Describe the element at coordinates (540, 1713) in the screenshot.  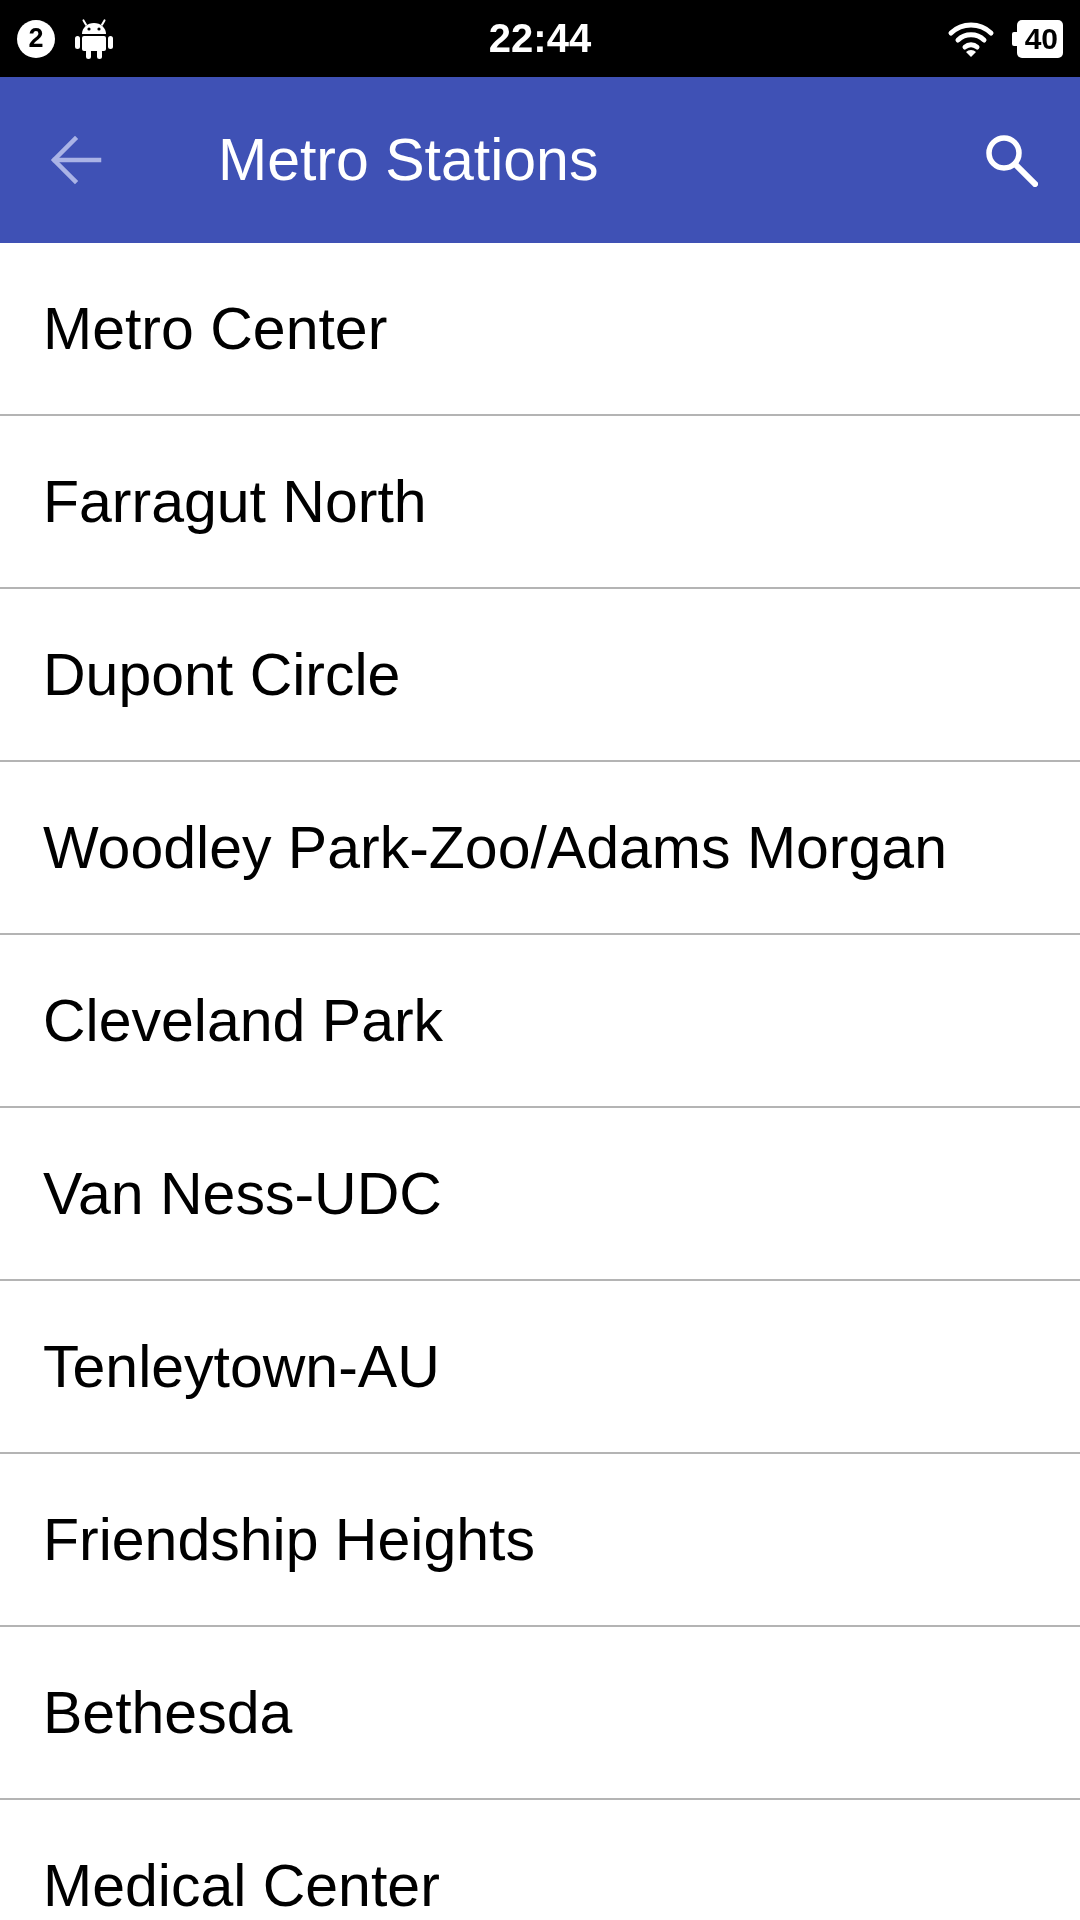
I see `station-item: Bethesda` at that location.